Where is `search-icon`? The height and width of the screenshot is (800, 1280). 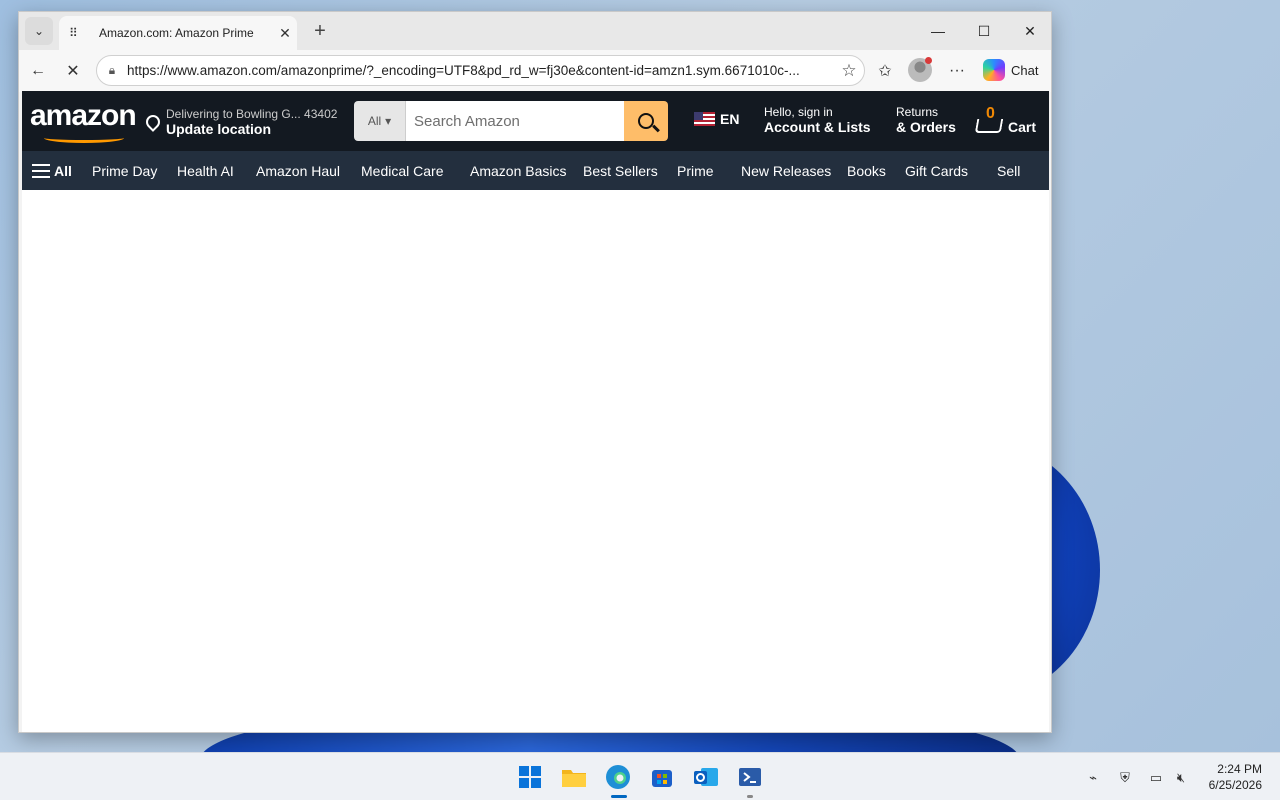
search-icon is located at coordinates (646, 121).